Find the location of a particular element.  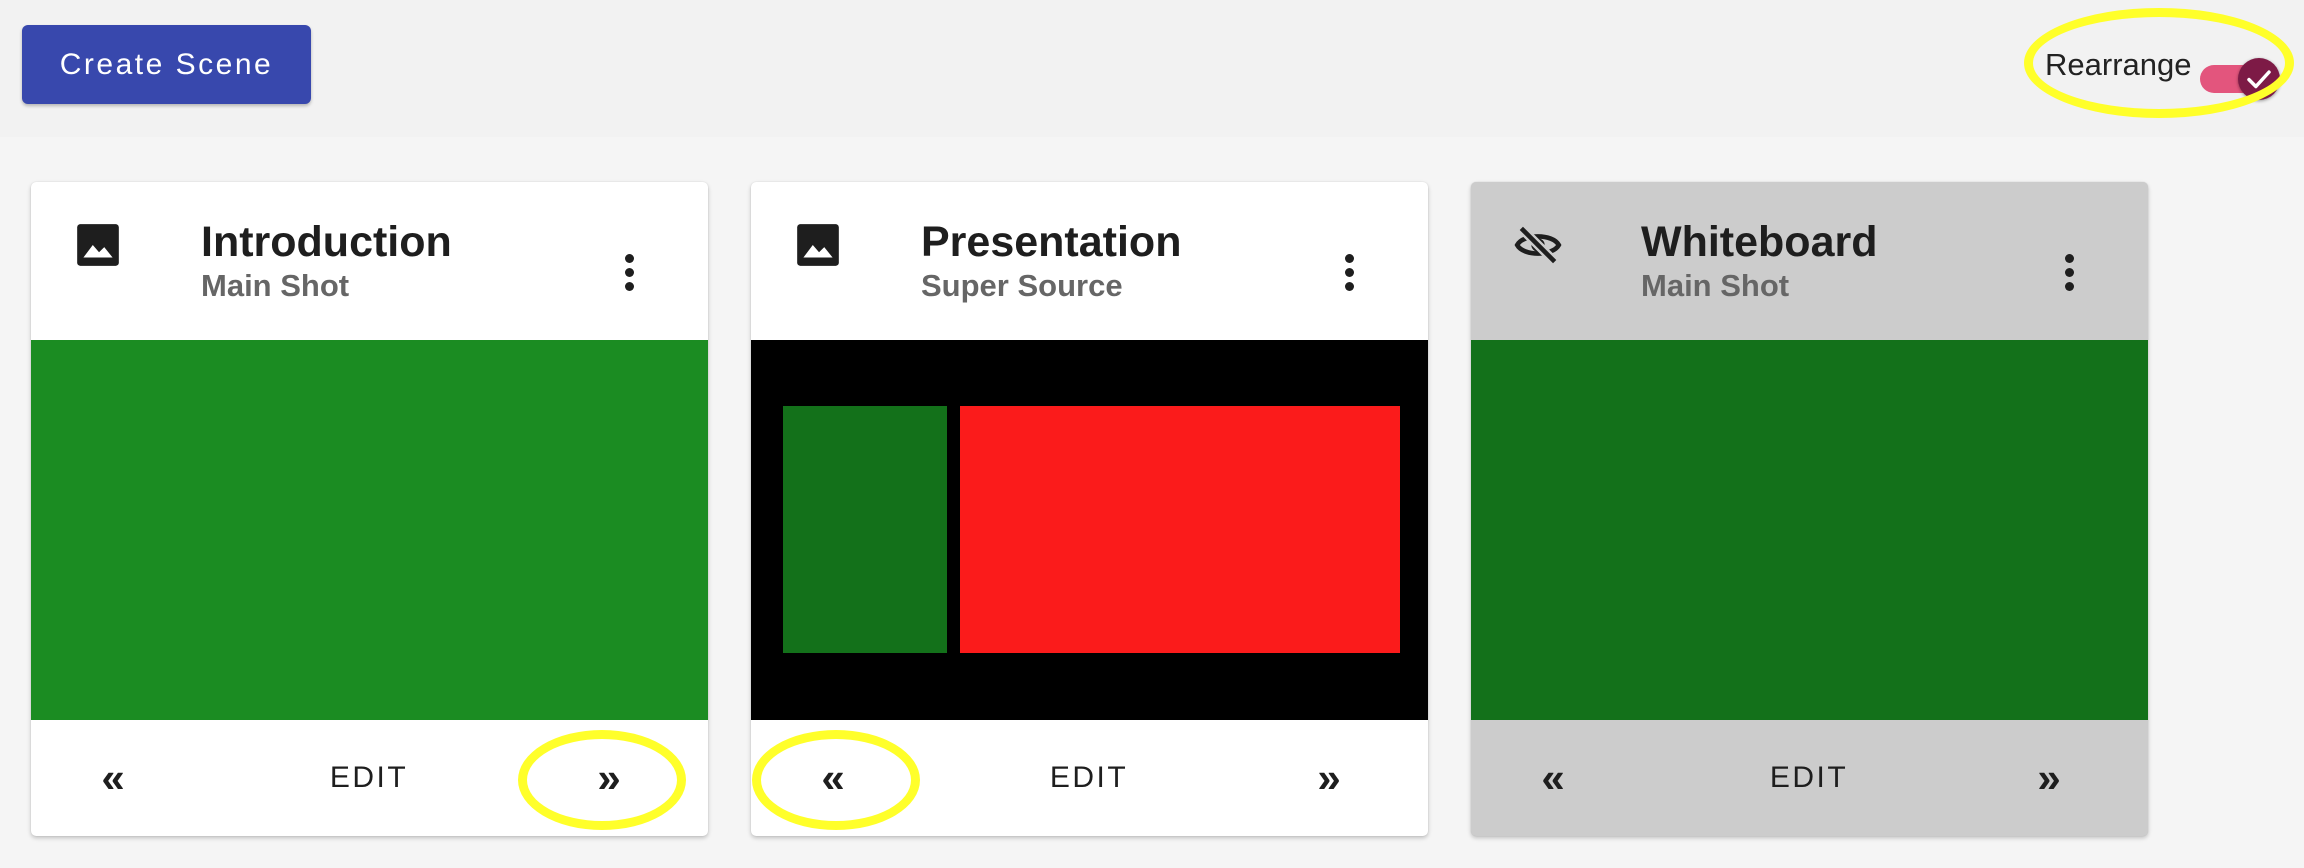

scene-subtitle: Super Source is located at coordinates (1022, 285).